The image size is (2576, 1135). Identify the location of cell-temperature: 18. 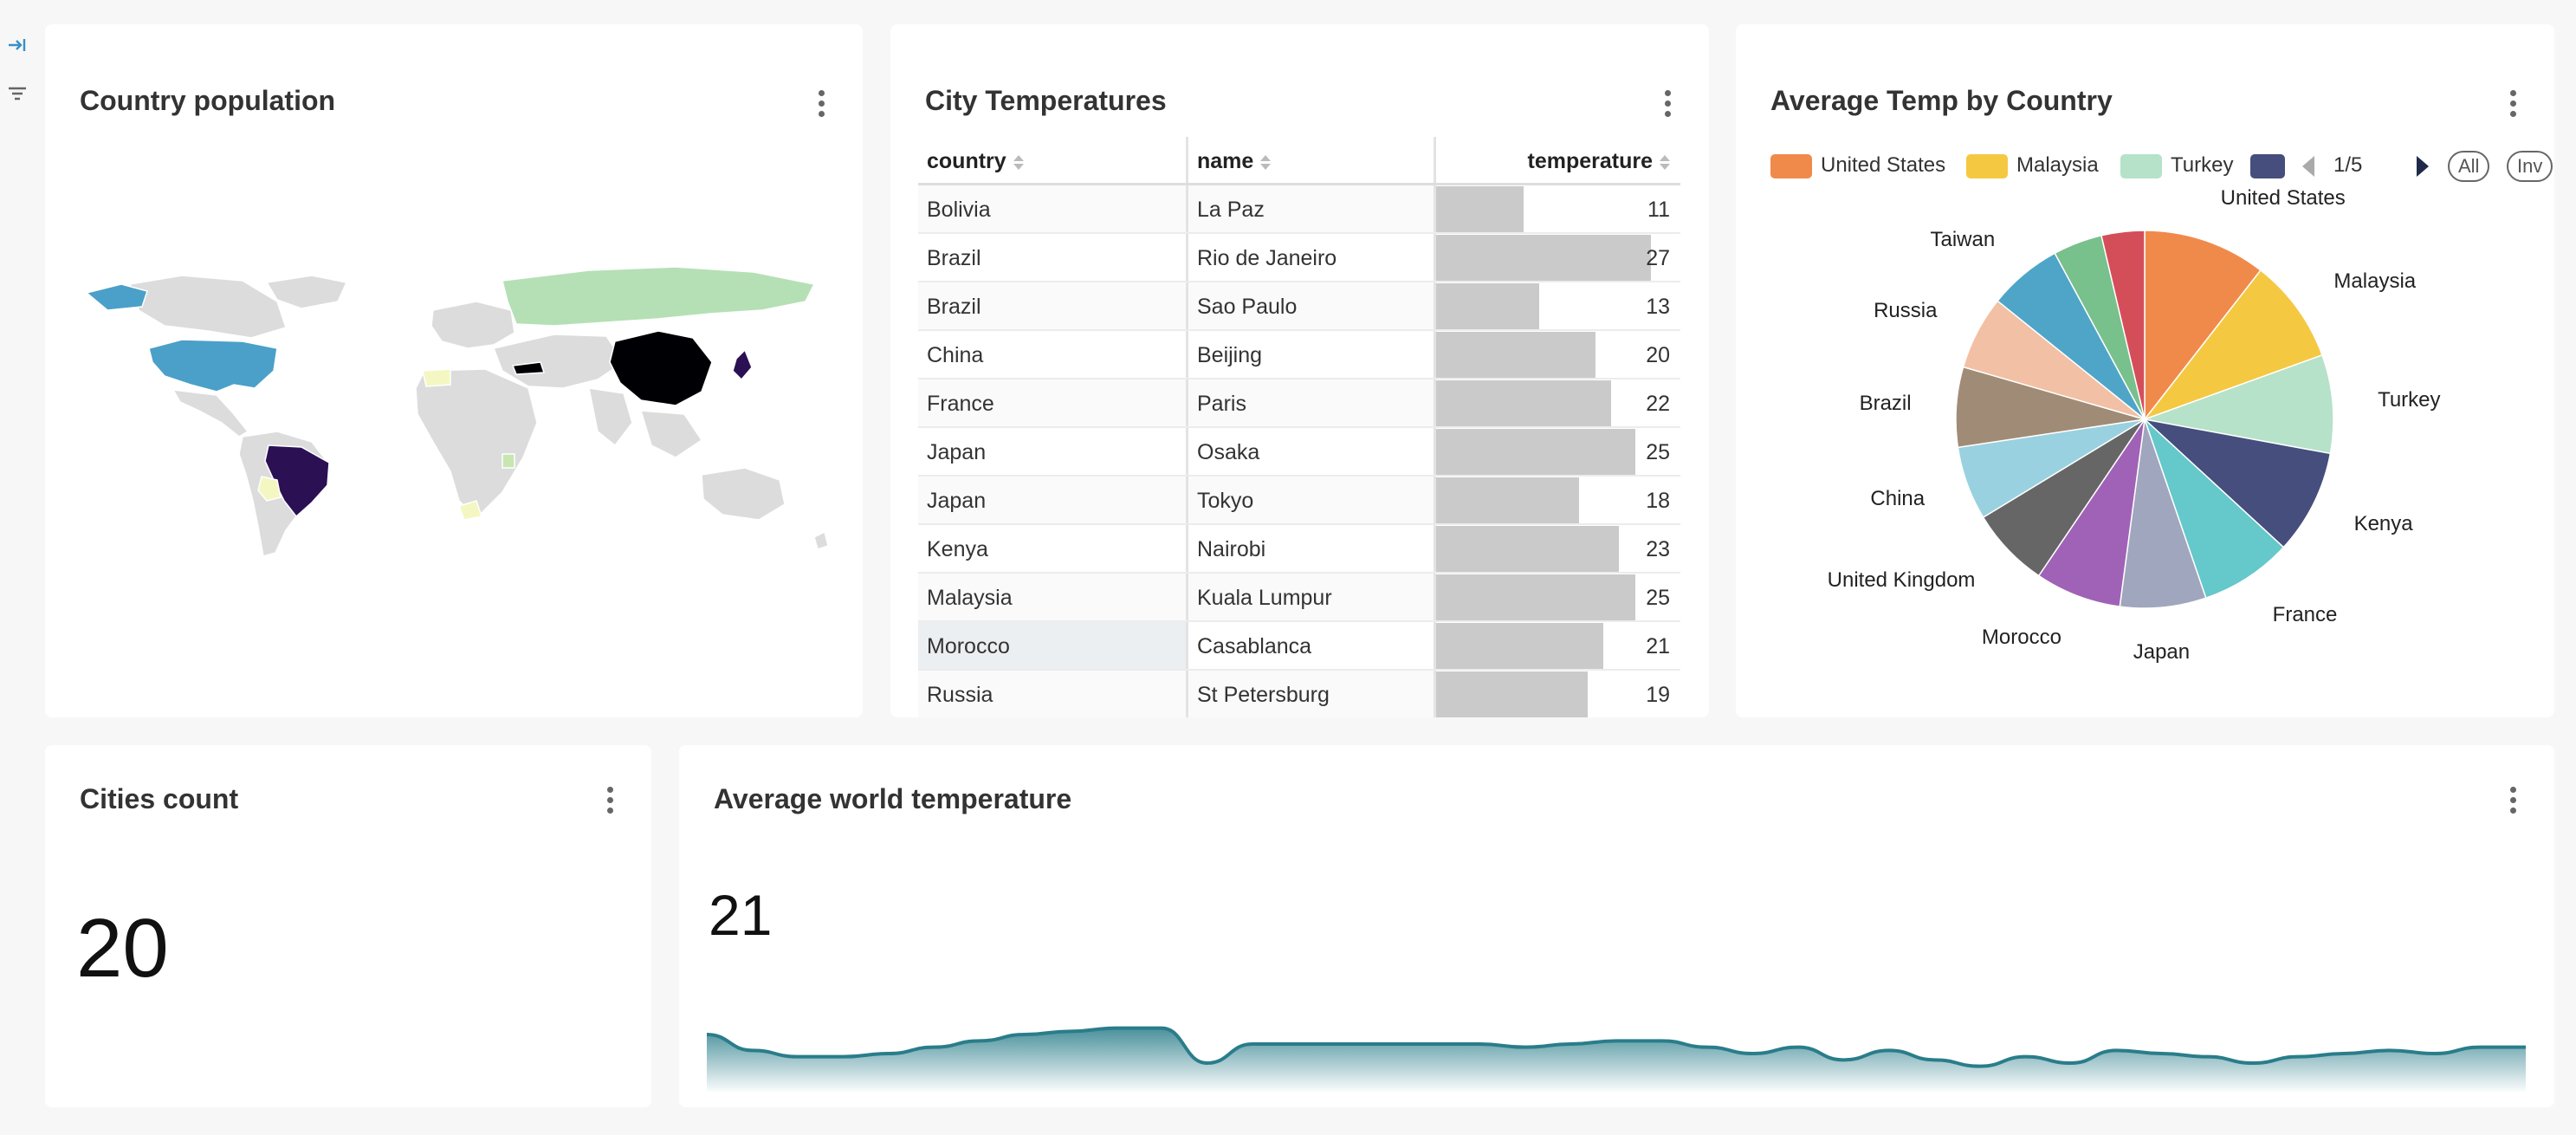
(1558, 501).